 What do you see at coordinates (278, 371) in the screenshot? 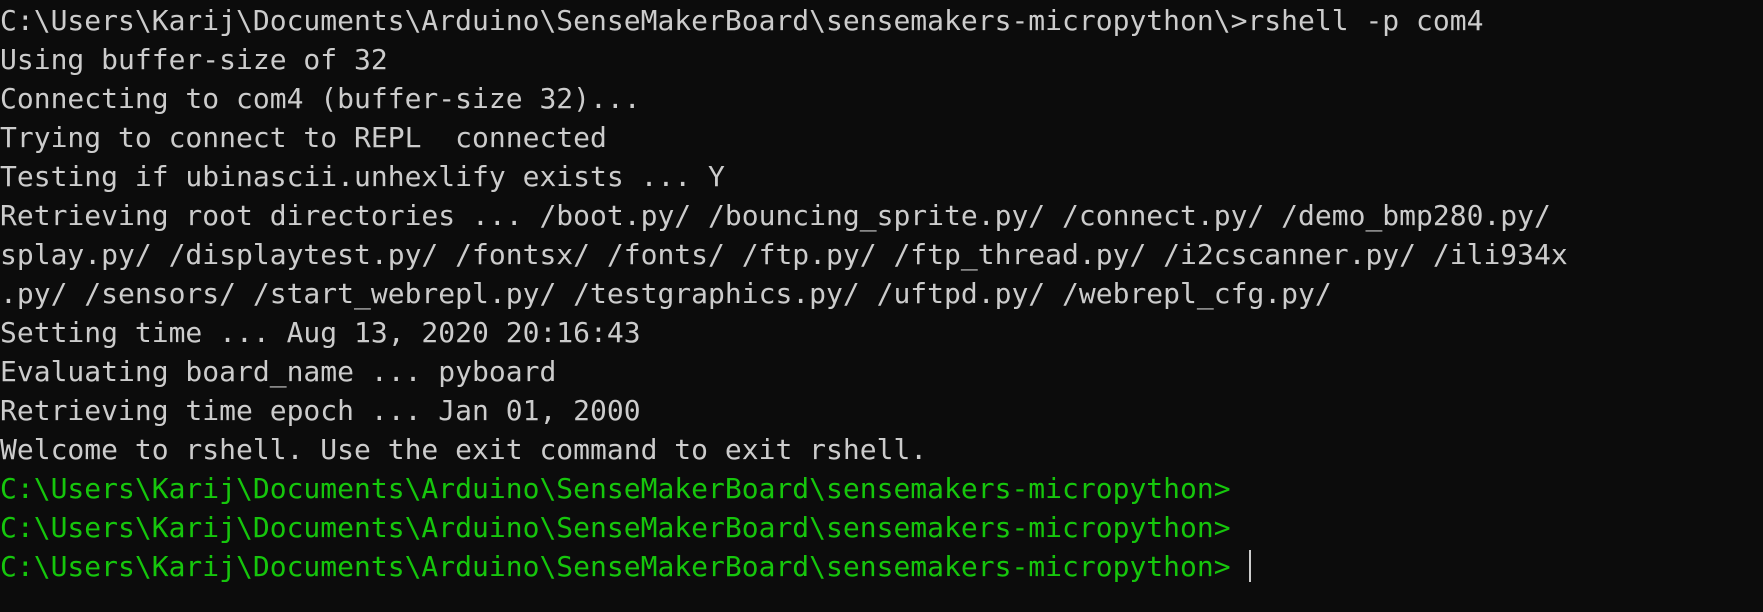
I see `output-line: Evaluating board_name ... pyboard` at bounding box center [278, 371].